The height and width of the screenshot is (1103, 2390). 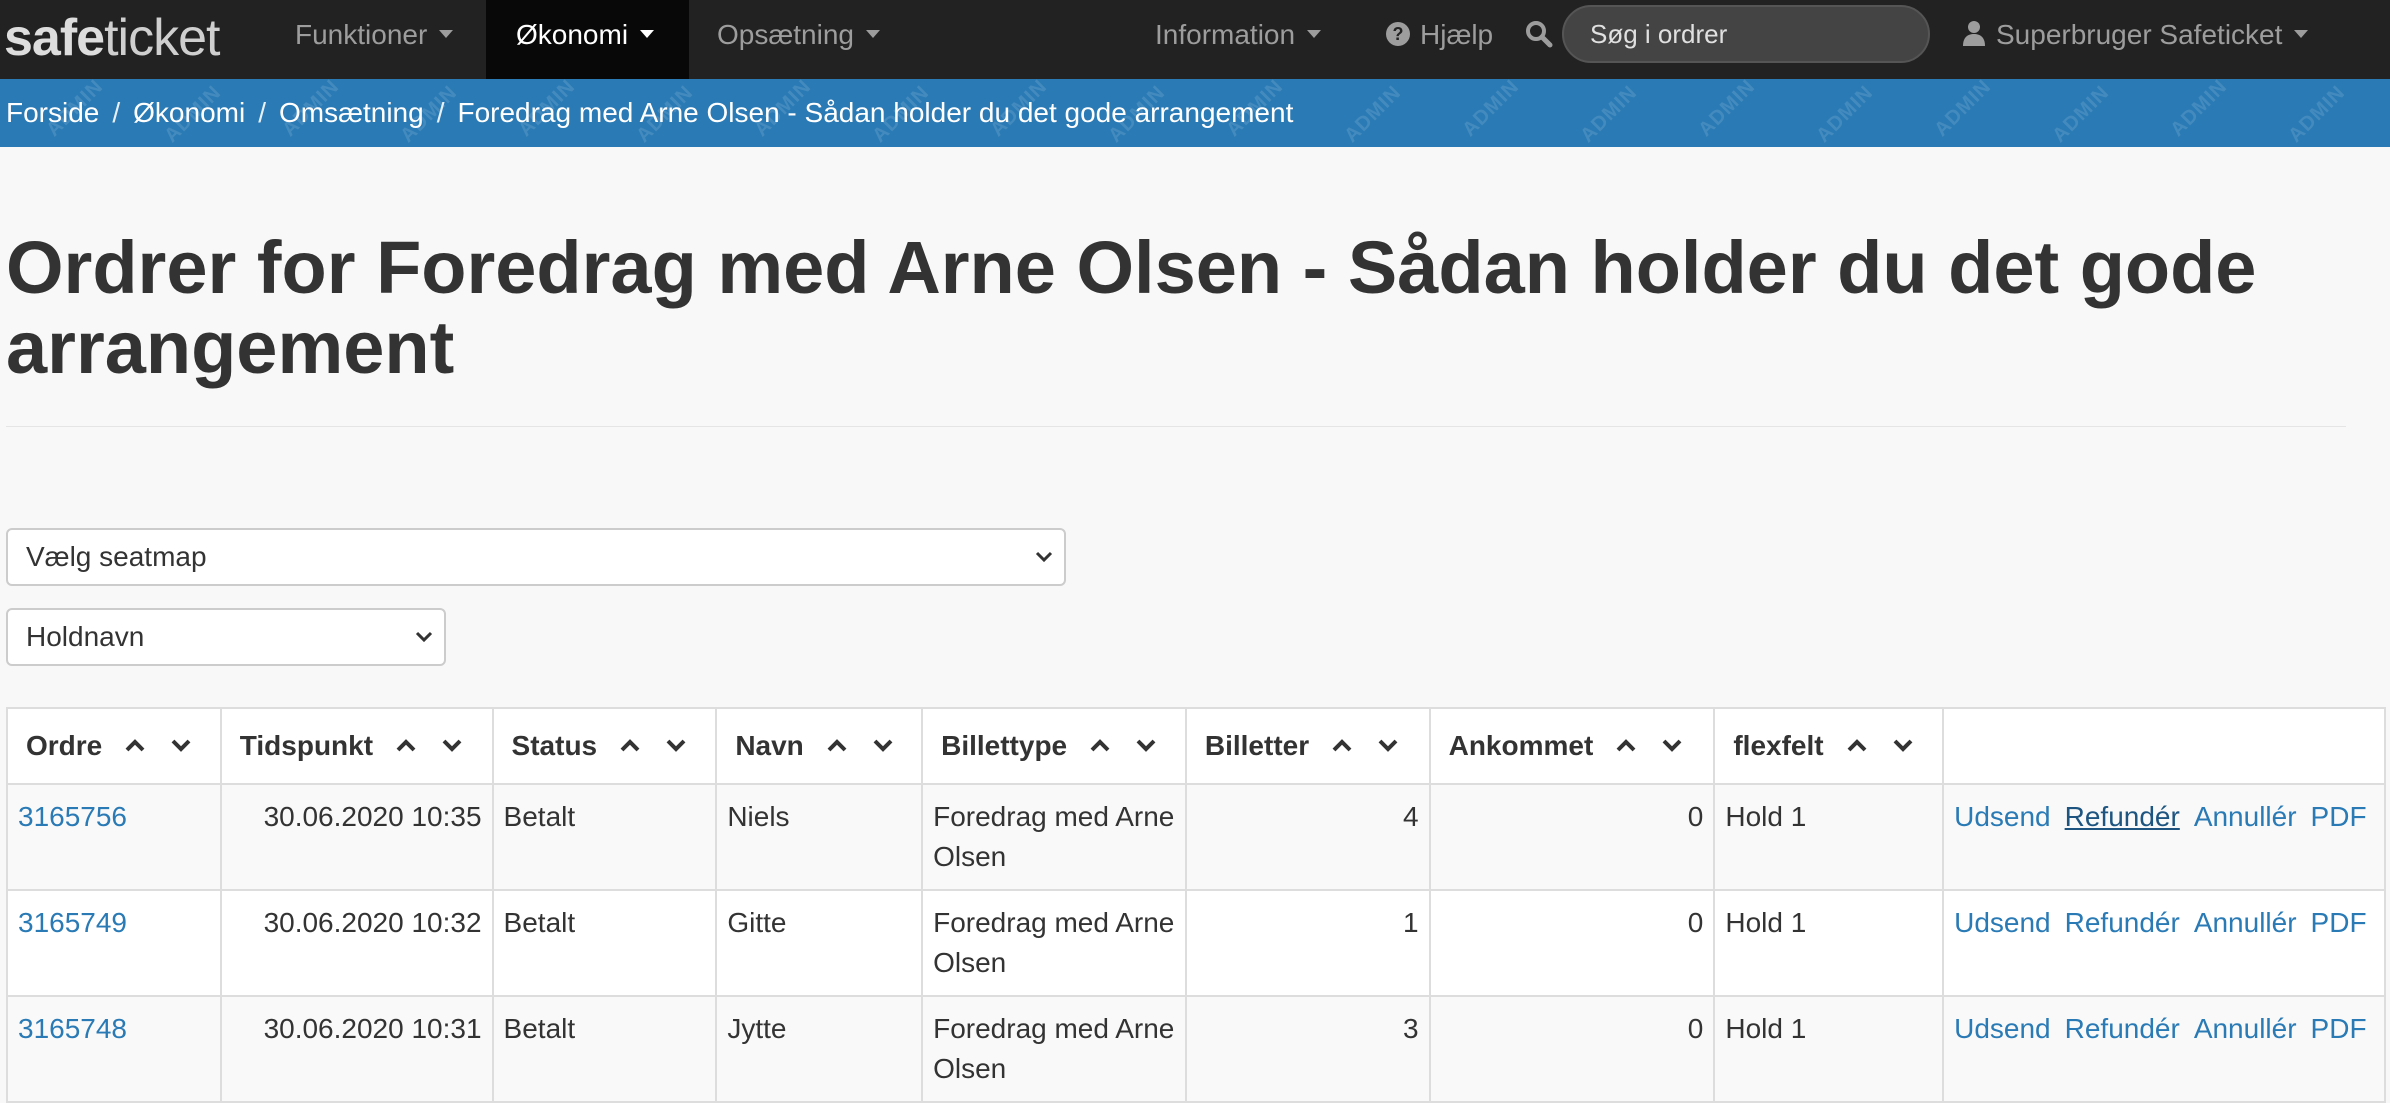 What do you see at coordinates (1457, 34) in the screenshot?
I see `nav-help-label: Hjælp` at bounding box center [1457, 34].